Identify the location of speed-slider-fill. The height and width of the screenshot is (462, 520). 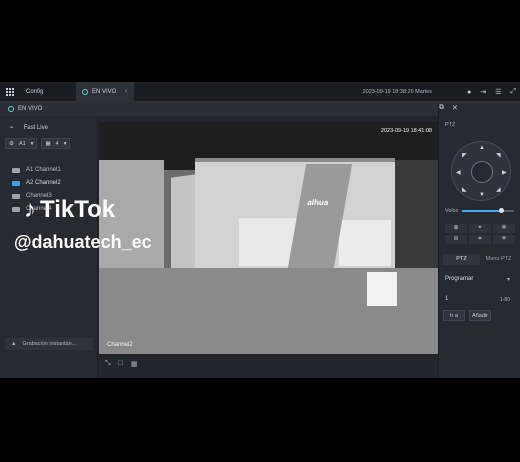
(482, 211).